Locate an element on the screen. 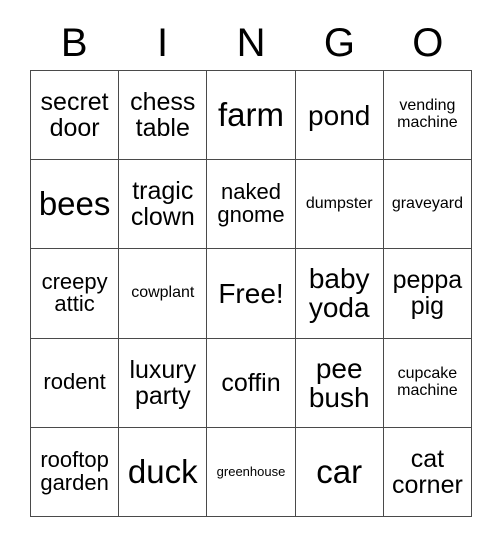 This screenshot has height=544, width=500. bingo-cell: secret door is located at coordinates (75, 116).